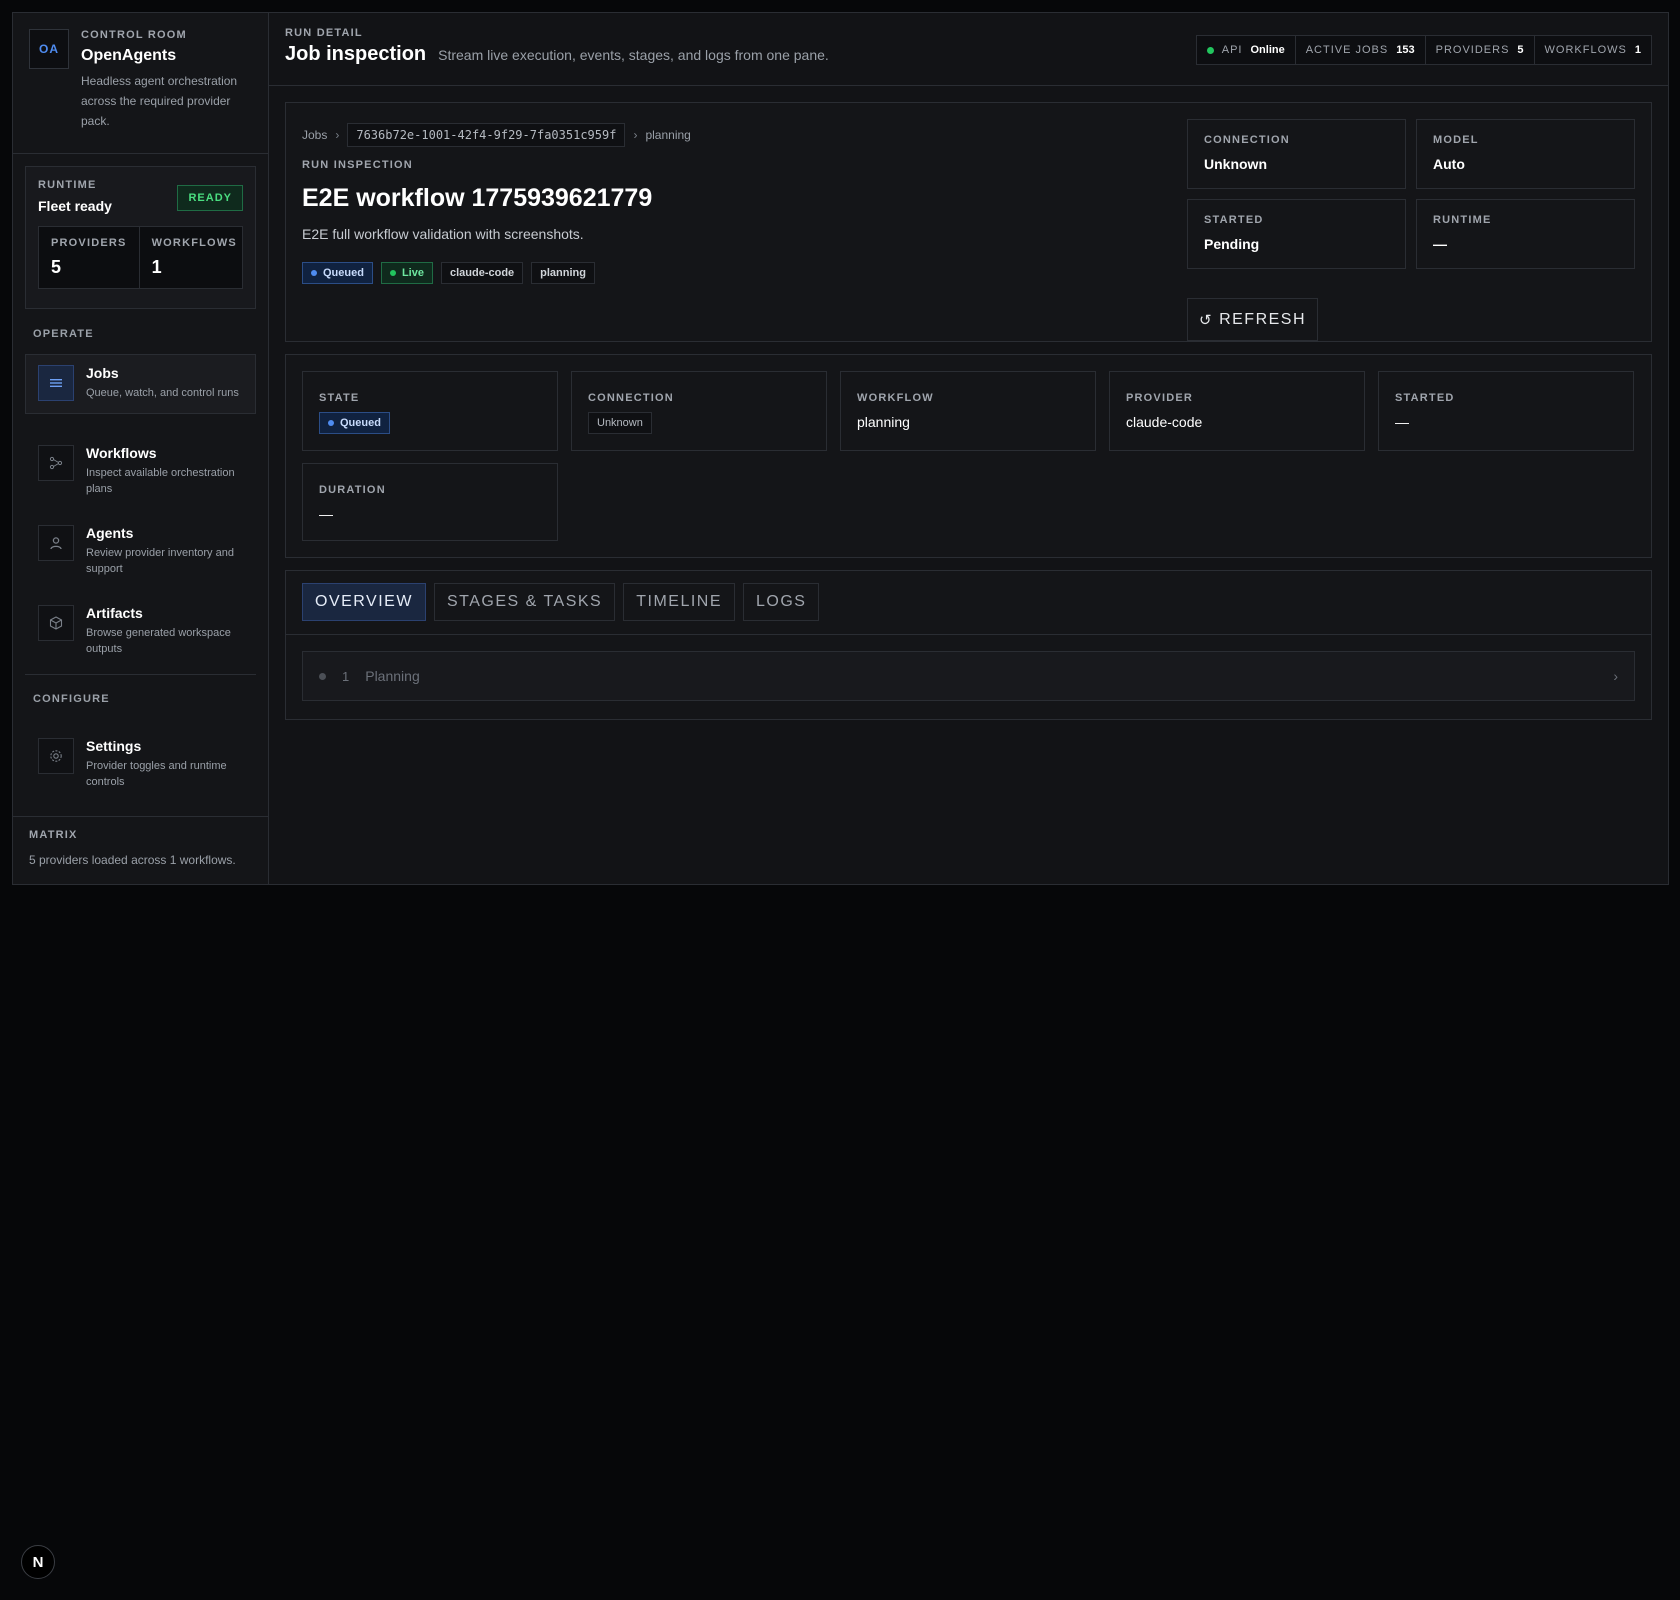 The height and width of the screenshot is (1600, 1680). What do you see at coordinates (322, 676) in the screenshot?
I see `stage-status-dot-icon` at bounding box center [322, 676].